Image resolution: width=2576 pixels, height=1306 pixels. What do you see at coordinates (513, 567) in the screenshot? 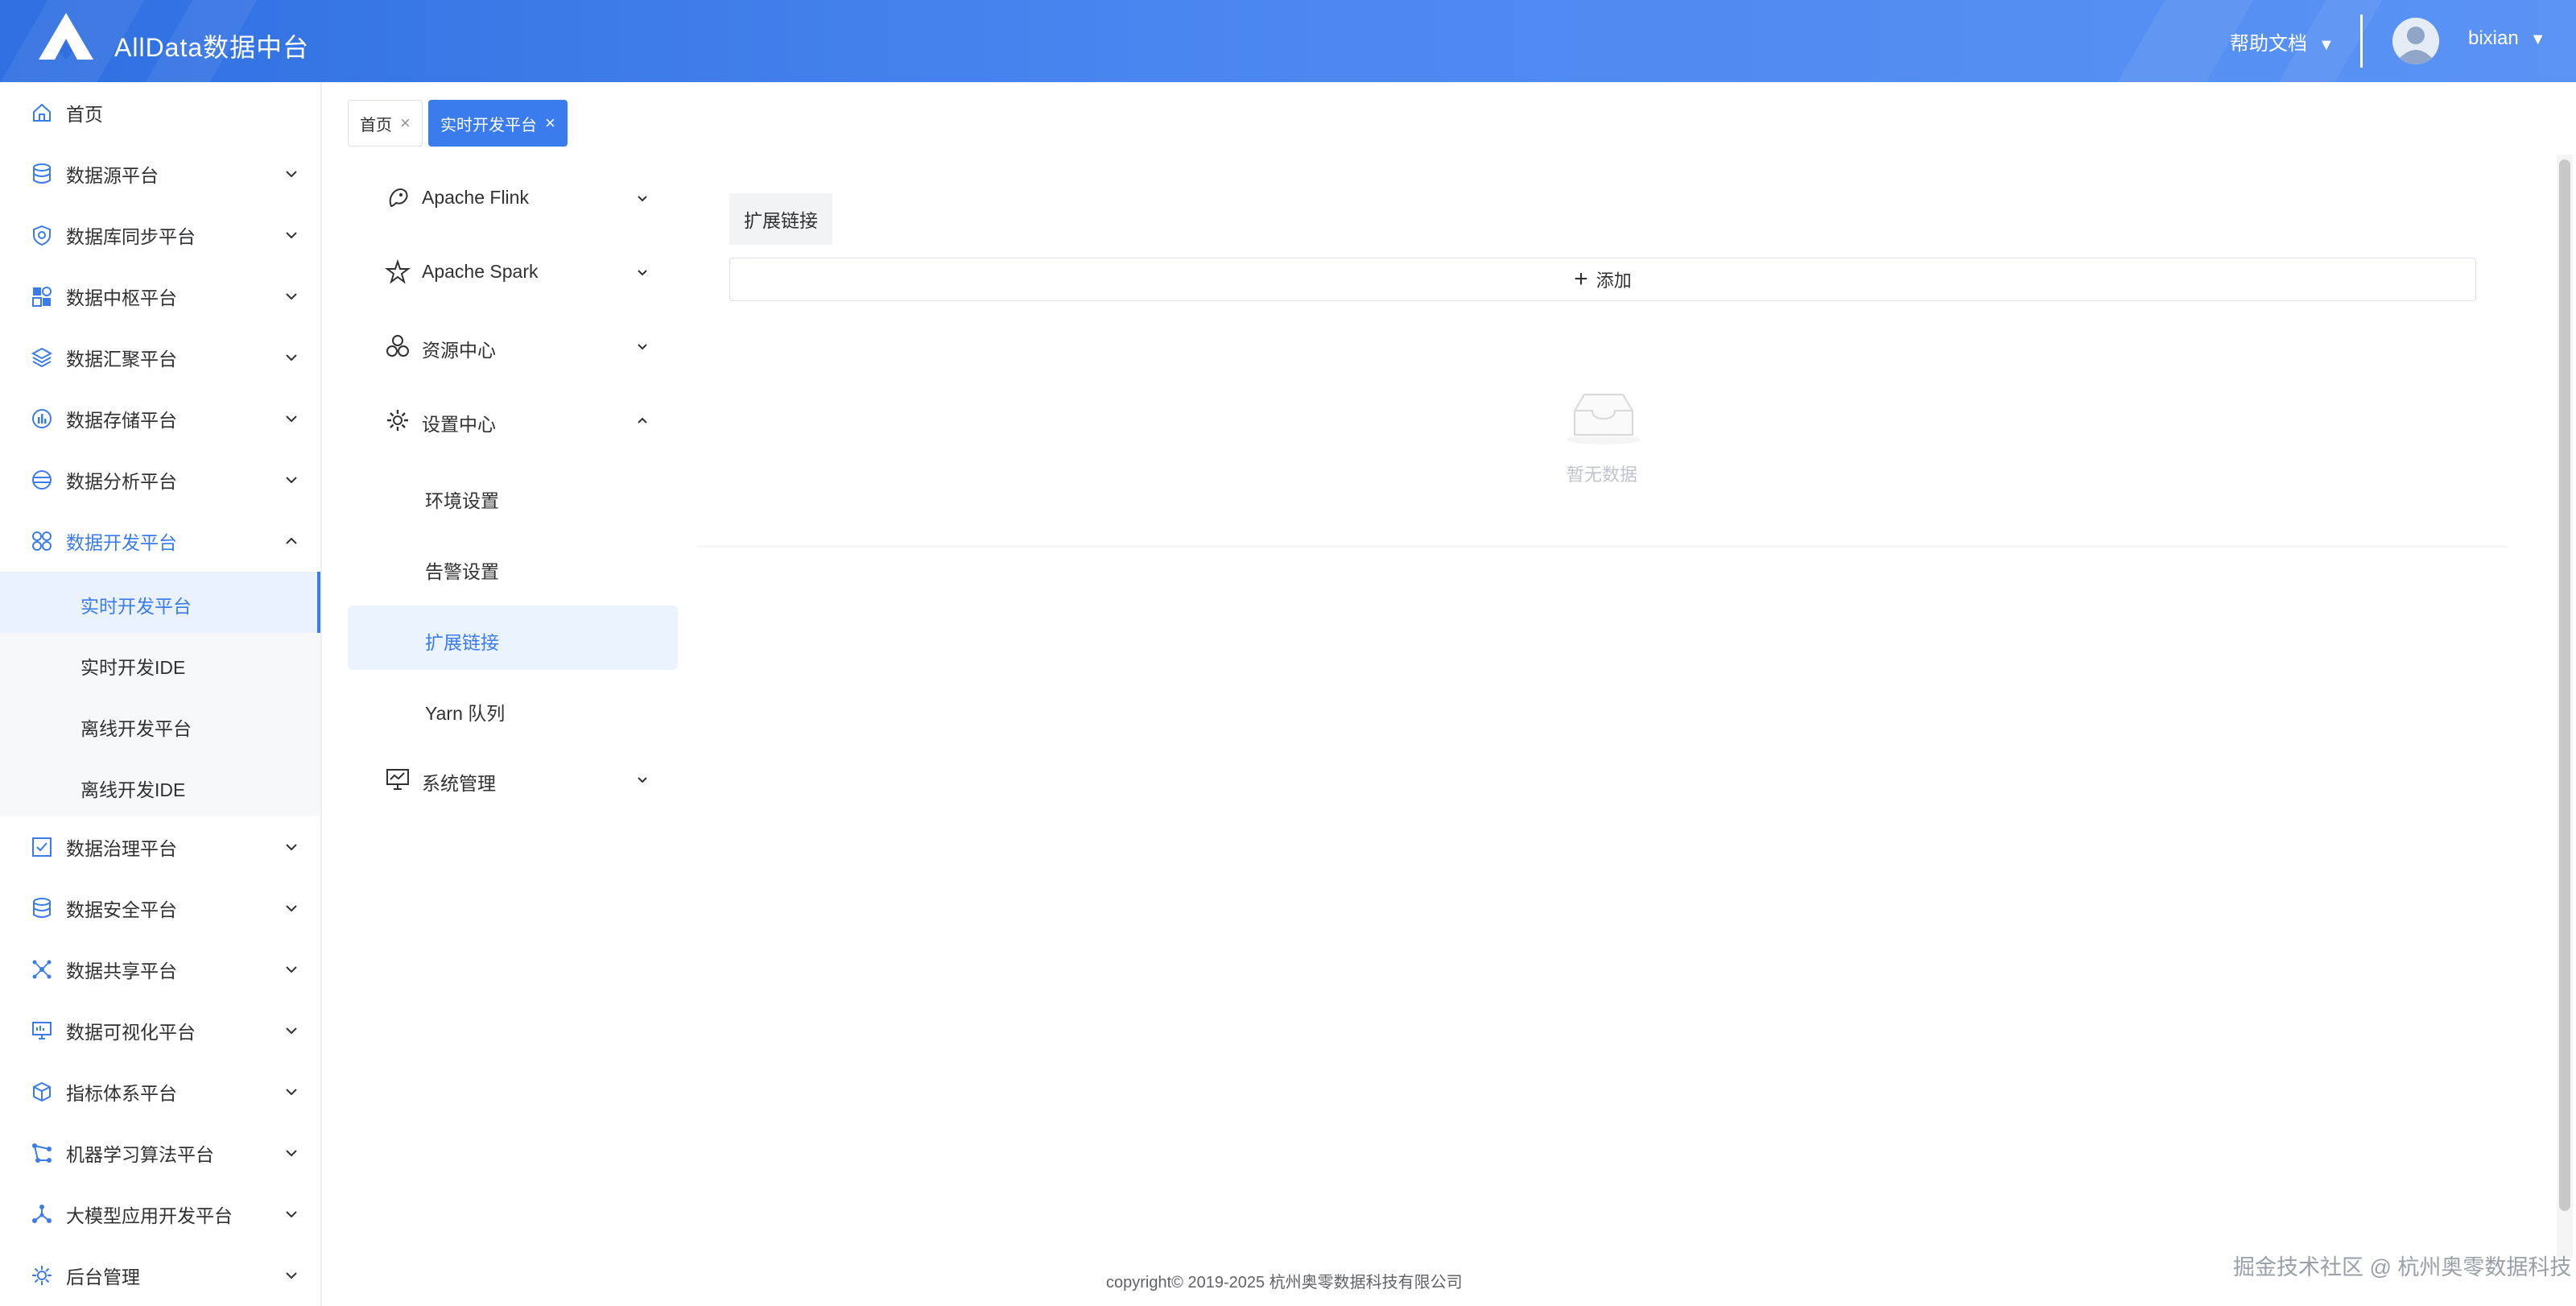
I see `inner-submenu-alert-settings: 告警设置` at bounding box center [513, 567].